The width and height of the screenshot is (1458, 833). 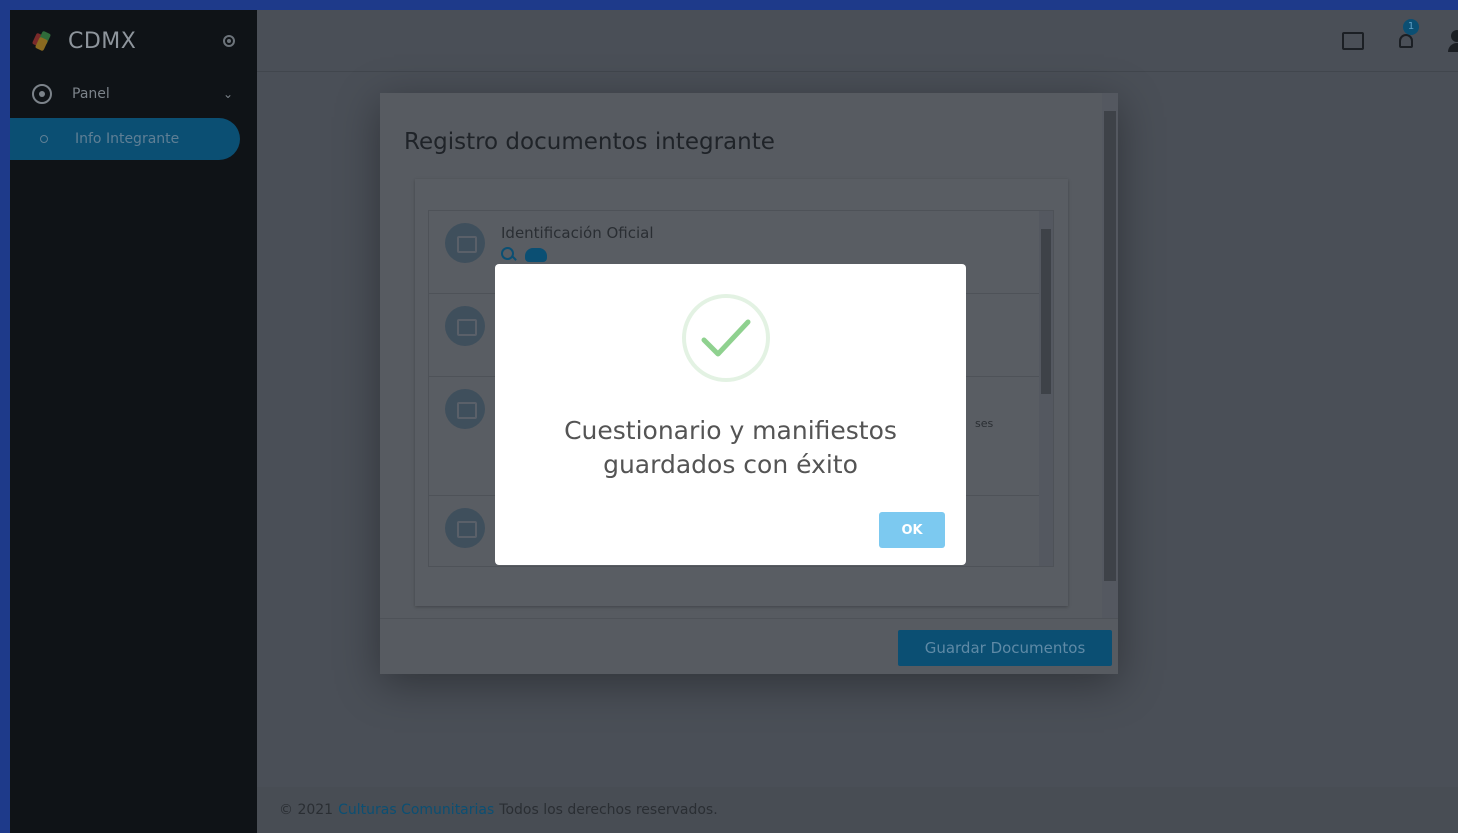 I want to click on bell-icon, so click(x=1406, y=41).